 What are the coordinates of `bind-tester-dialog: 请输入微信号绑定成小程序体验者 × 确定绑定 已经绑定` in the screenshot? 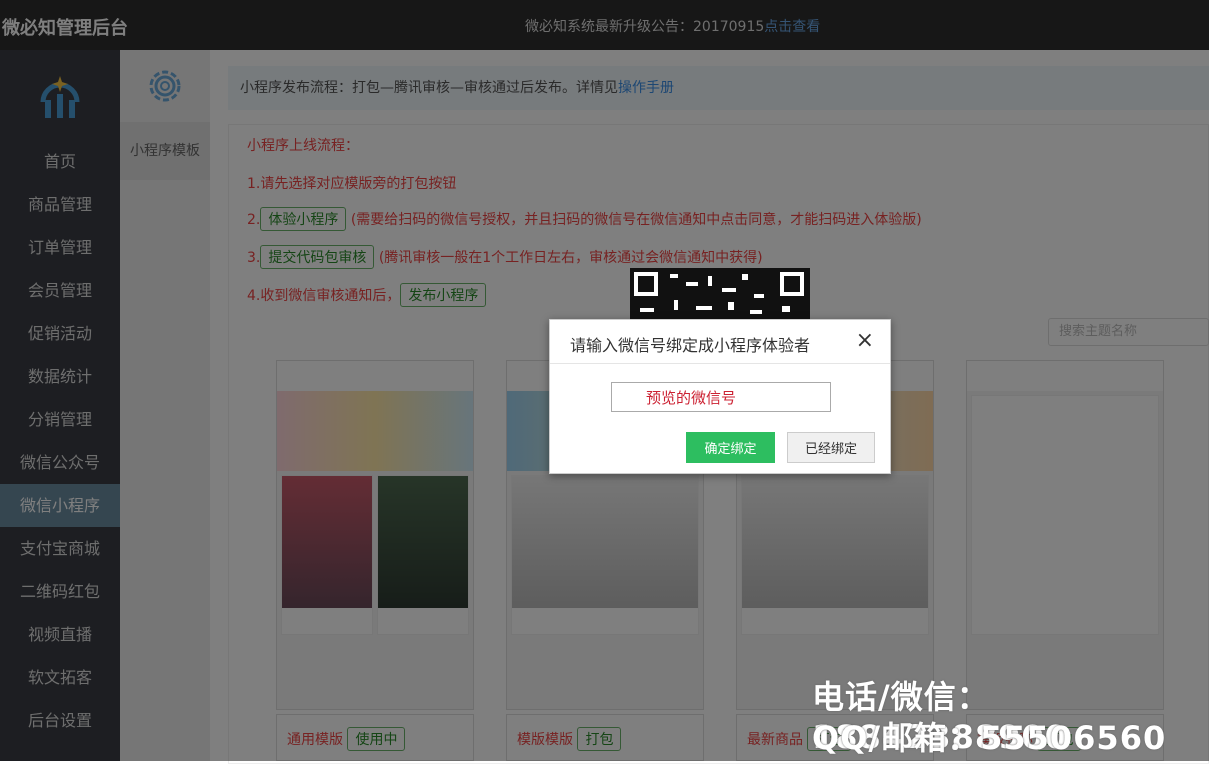 It's located at (720, 396).